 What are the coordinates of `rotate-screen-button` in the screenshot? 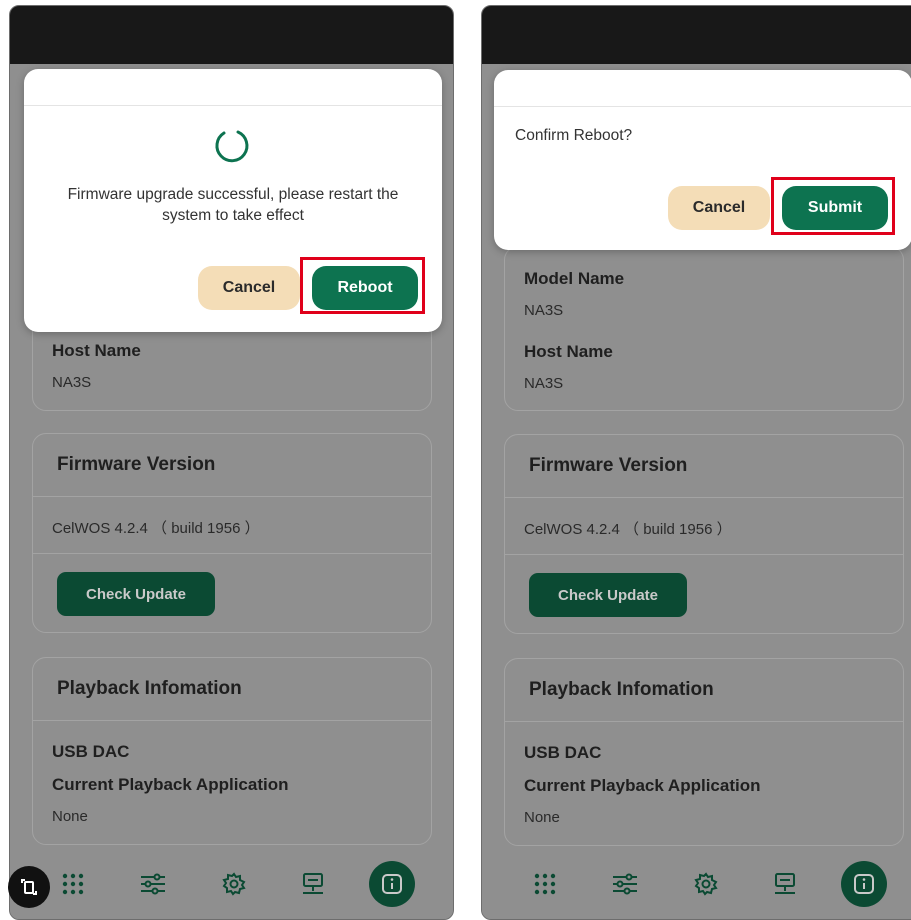 It's located at (29, 887).